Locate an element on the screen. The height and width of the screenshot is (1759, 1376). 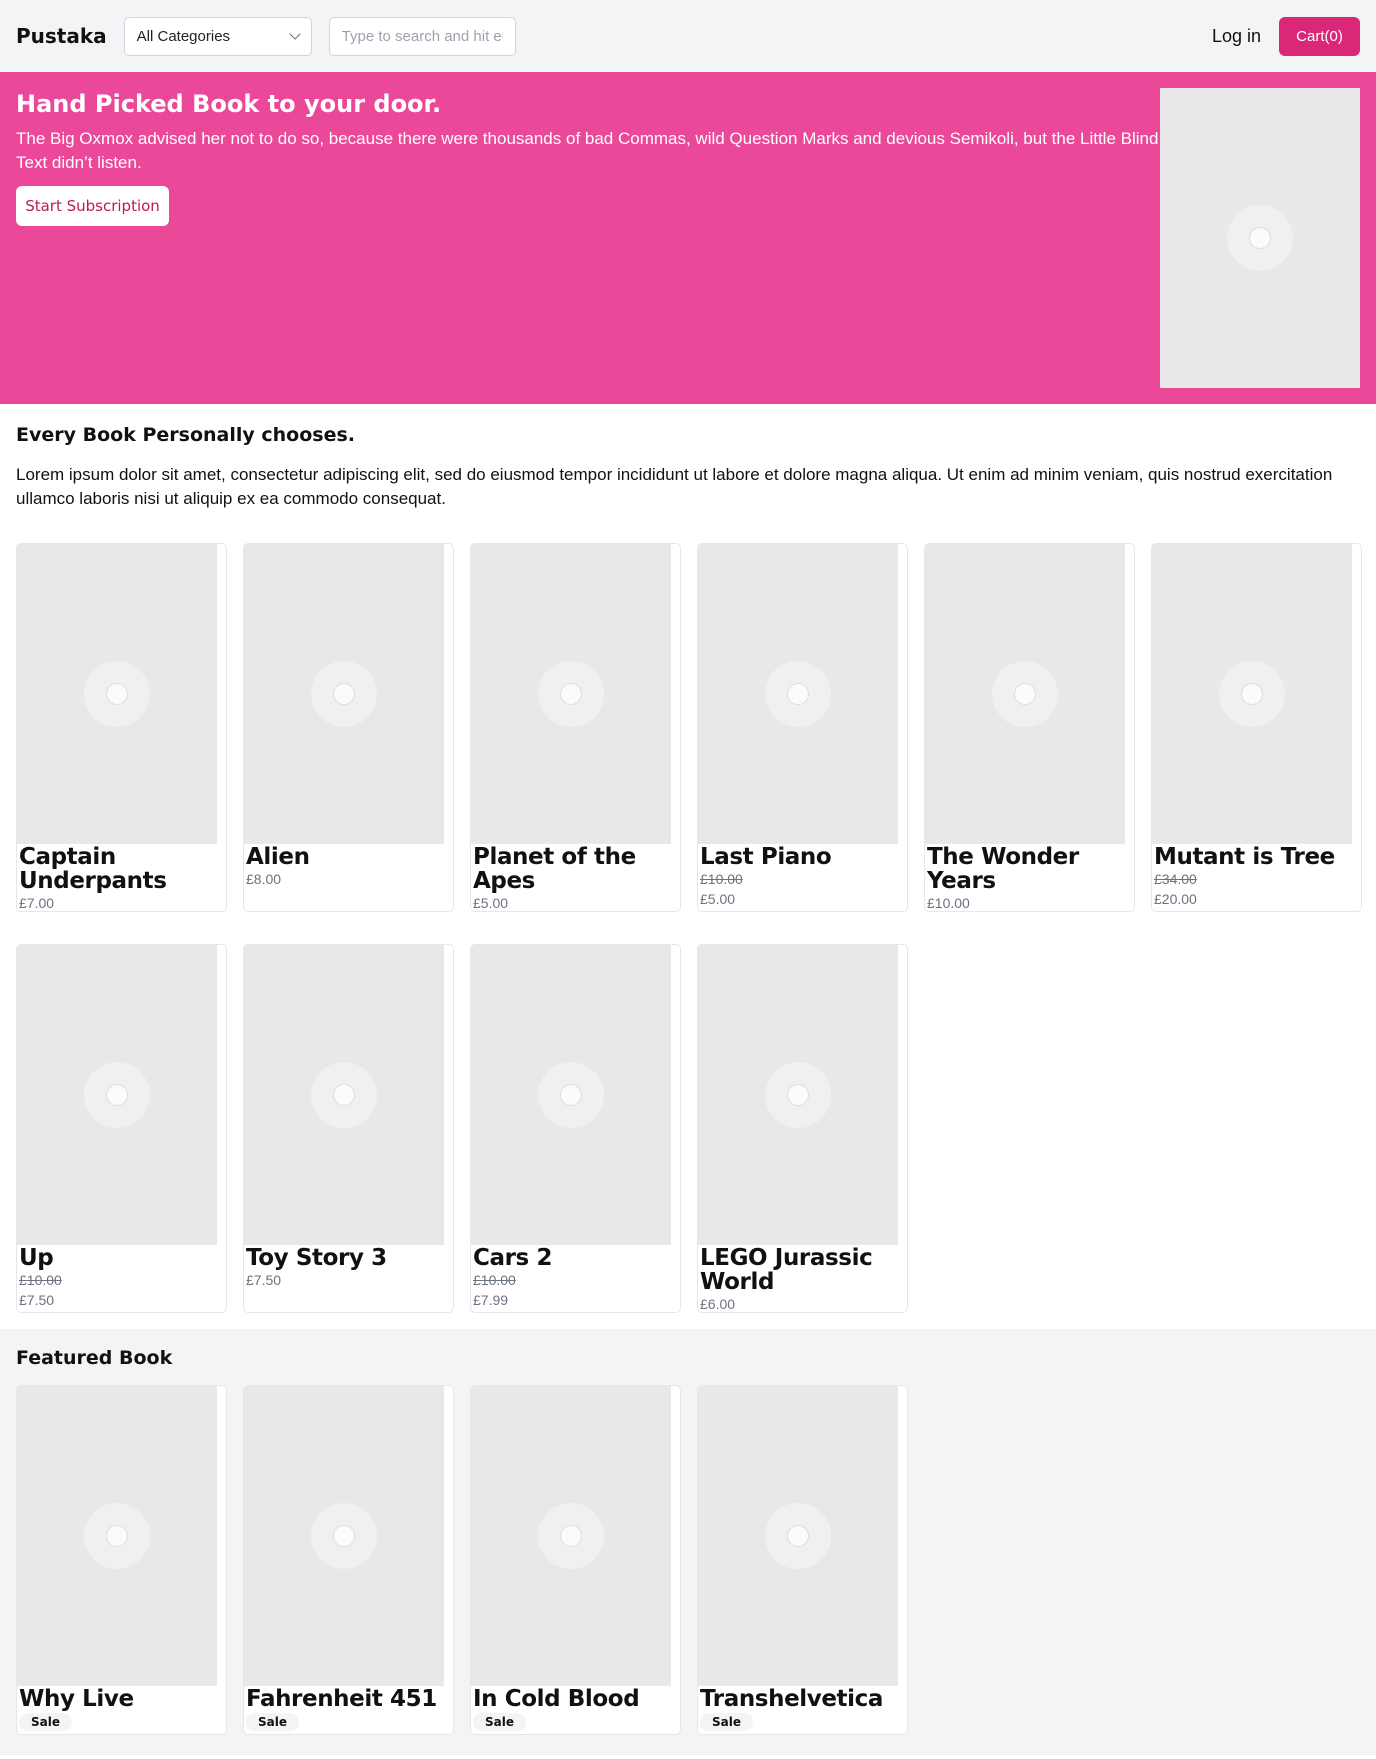
book-title: Last Piano is located at coordinates (766, 857).